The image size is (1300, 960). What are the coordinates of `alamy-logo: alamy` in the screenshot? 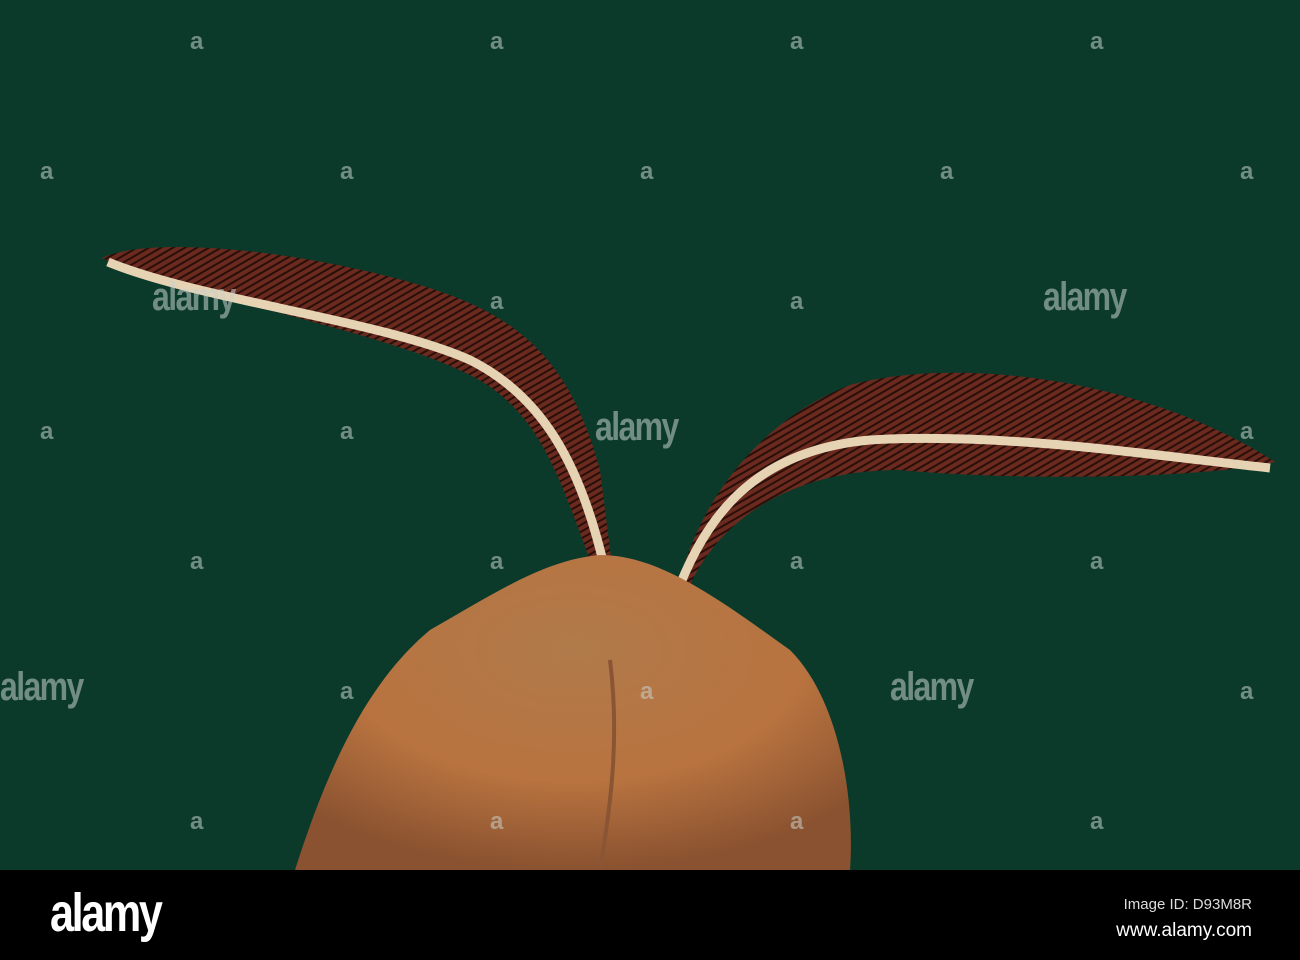 It's located at (106, 913).